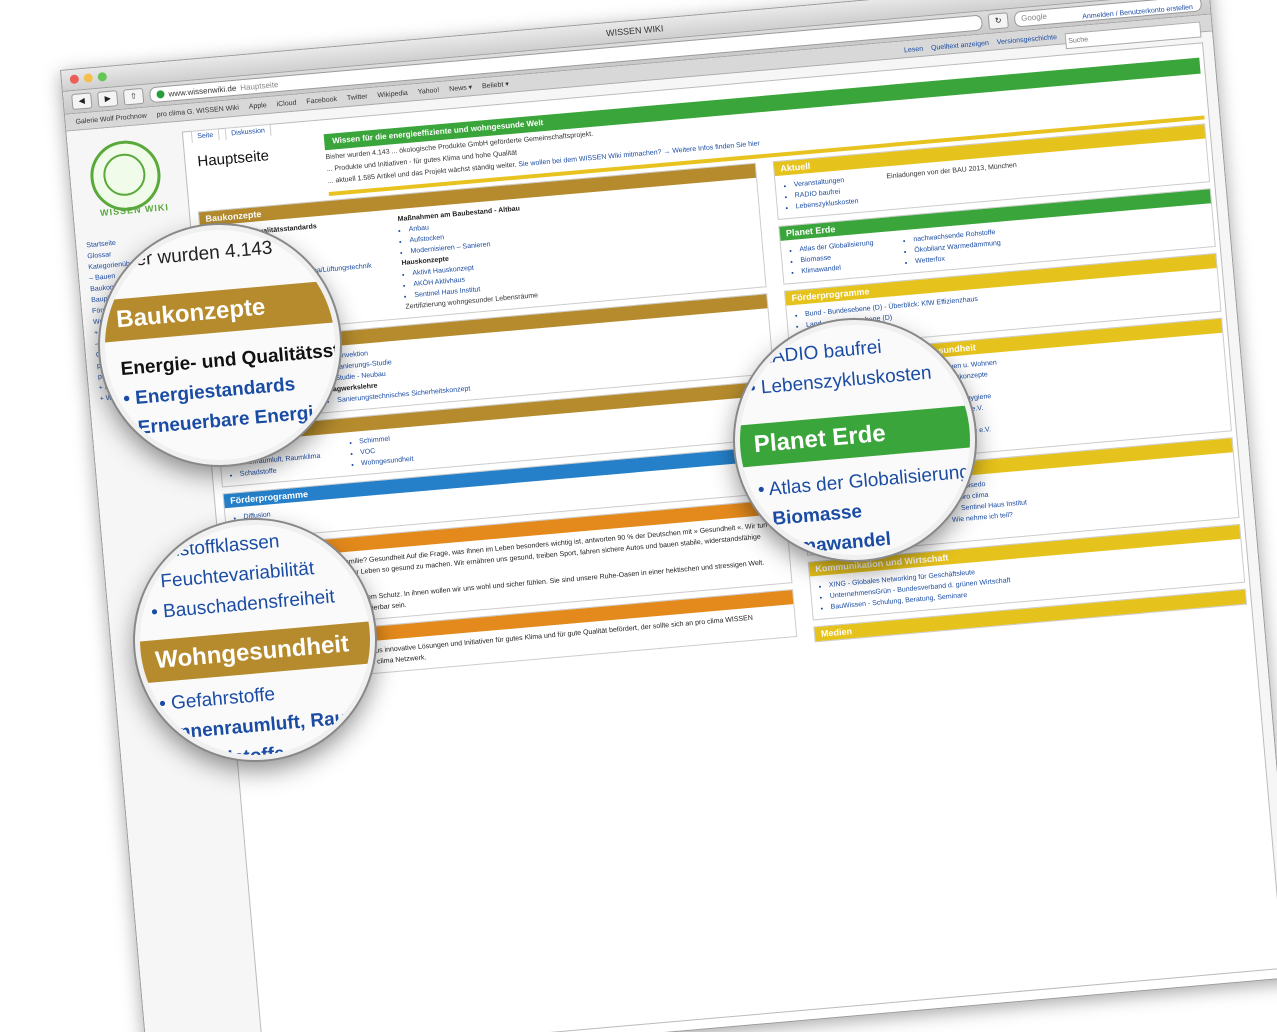 The width and height of the screenshot is (1277, 1032). Describe the element at coordinates (108, 99) in the screenshot. I see `forward-button: ▶` at that location.